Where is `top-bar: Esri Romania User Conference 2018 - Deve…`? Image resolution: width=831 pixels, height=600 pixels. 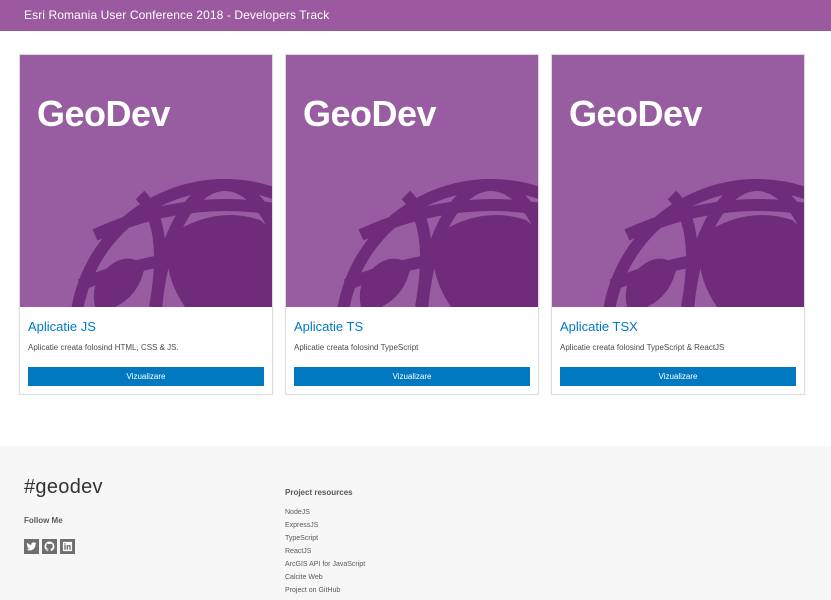
top-bar: Esri Romania User Conference 2018 - Deve… is located at coordinates (415, 15).